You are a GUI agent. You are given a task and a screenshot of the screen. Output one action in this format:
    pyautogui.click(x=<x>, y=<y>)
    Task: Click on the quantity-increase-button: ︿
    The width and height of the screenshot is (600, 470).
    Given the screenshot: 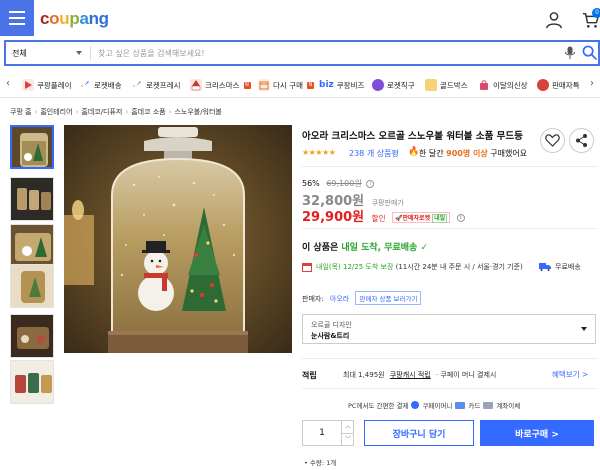 What is the action you would take?
    pyautogui.click(x=347, y=427)
    